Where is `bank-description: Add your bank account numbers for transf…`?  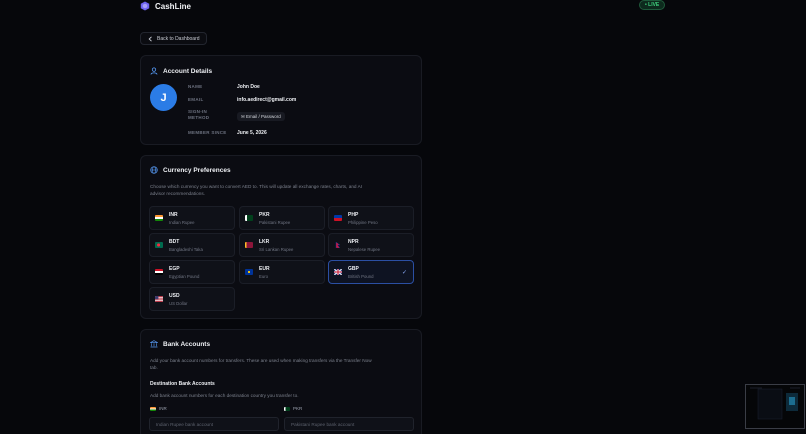
bank-description: Add your bank account numbers for transf… is located at coordinates (261, 364).